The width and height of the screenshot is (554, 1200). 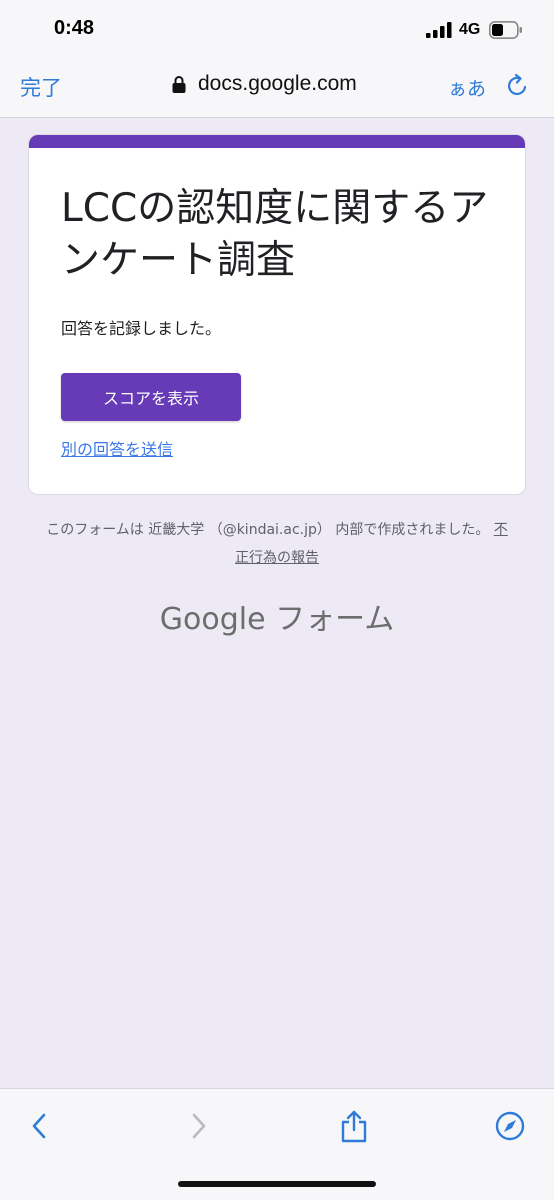 What do you see at coordinates (277, 616) in the screenshot?
I see `google-forms-logo: Google フォーム` at bounding box center [277, 616].